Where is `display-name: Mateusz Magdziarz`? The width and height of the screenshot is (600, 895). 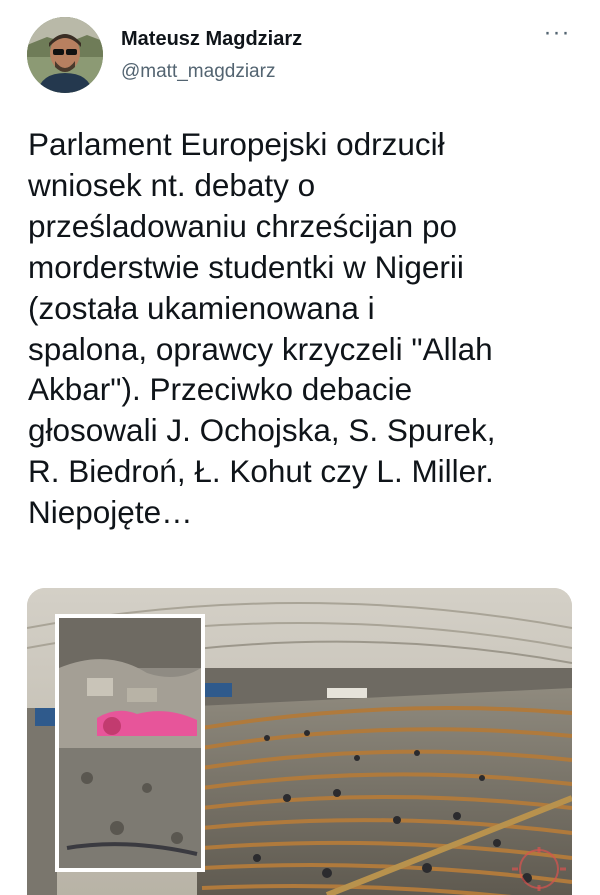
display-name: Mateusz Magdziarz is located at coordinates (211, 39).